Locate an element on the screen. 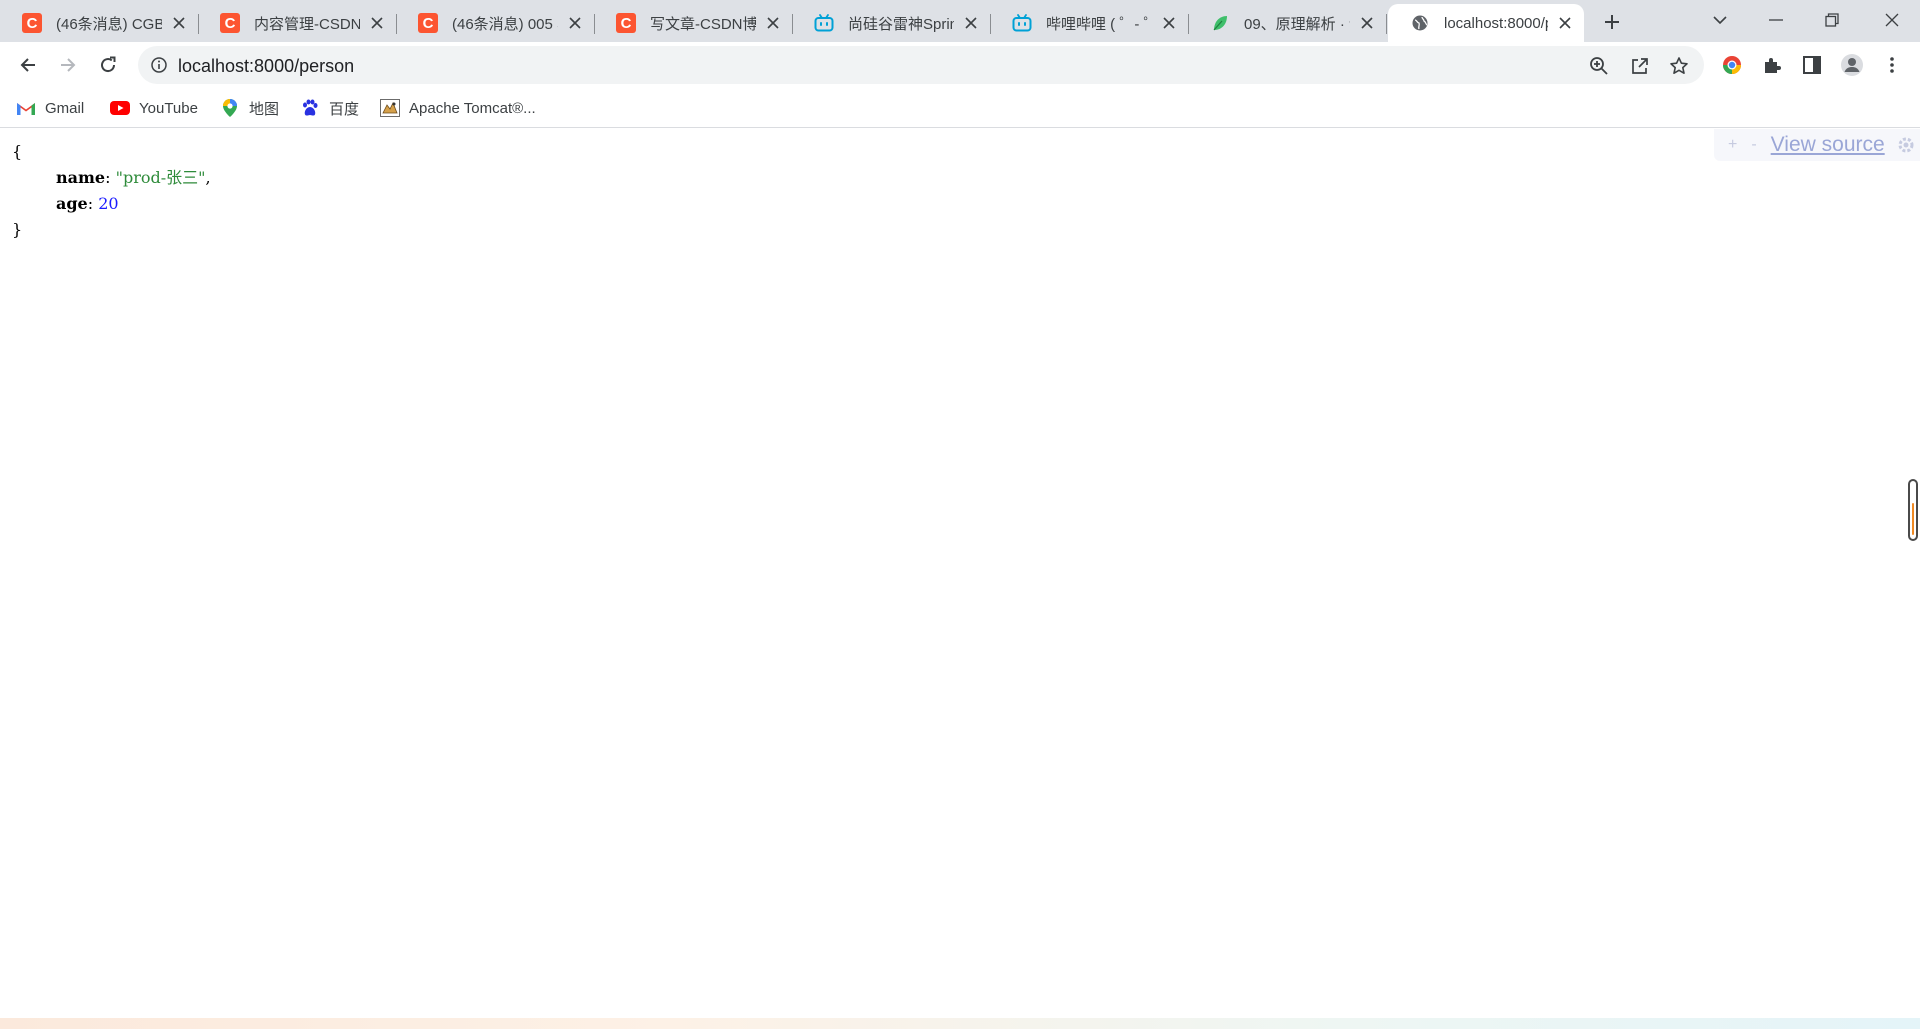 The image size is (1920, 1029). chevron-down-icon is located at coordinates (1720, 20).